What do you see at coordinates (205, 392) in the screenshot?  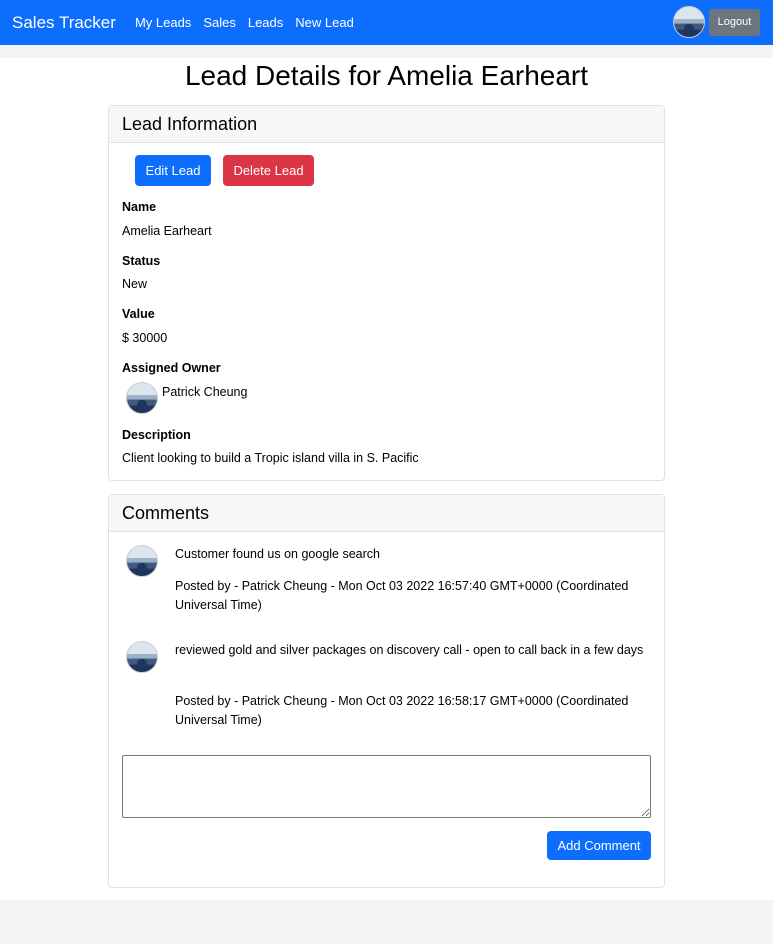 I see `owner-name: Patrick Cheung` at bounding box center [205, 392].